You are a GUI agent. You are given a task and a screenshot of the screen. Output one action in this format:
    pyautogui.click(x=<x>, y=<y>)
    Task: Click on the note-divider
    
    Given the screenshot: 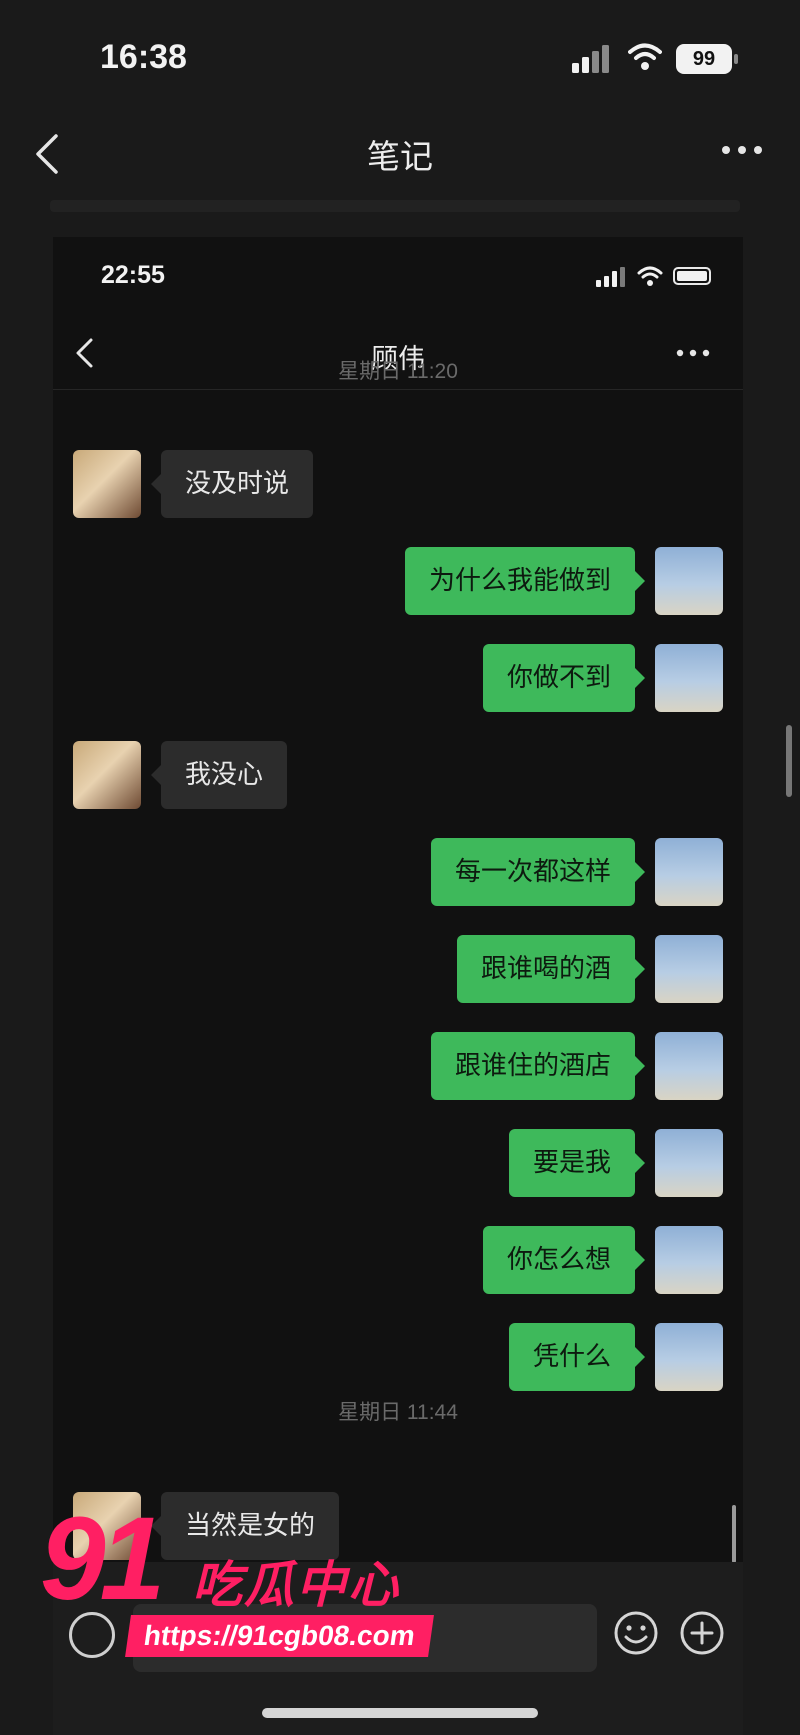 What is the action you would take?
    pyautogui.click(x=395, y=206)
    